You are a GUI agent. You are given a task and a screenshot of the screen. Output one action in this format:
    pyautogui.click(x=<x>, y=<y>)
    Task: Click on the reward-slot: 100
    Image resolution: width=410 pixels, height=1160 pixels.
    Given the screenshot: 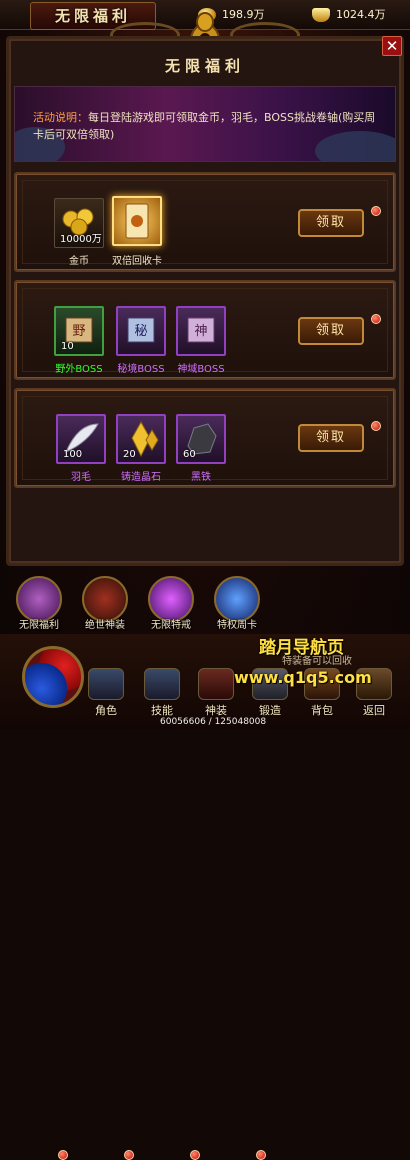 What is the action you would take?
    pyautogui.click(x=81, y=439)
    